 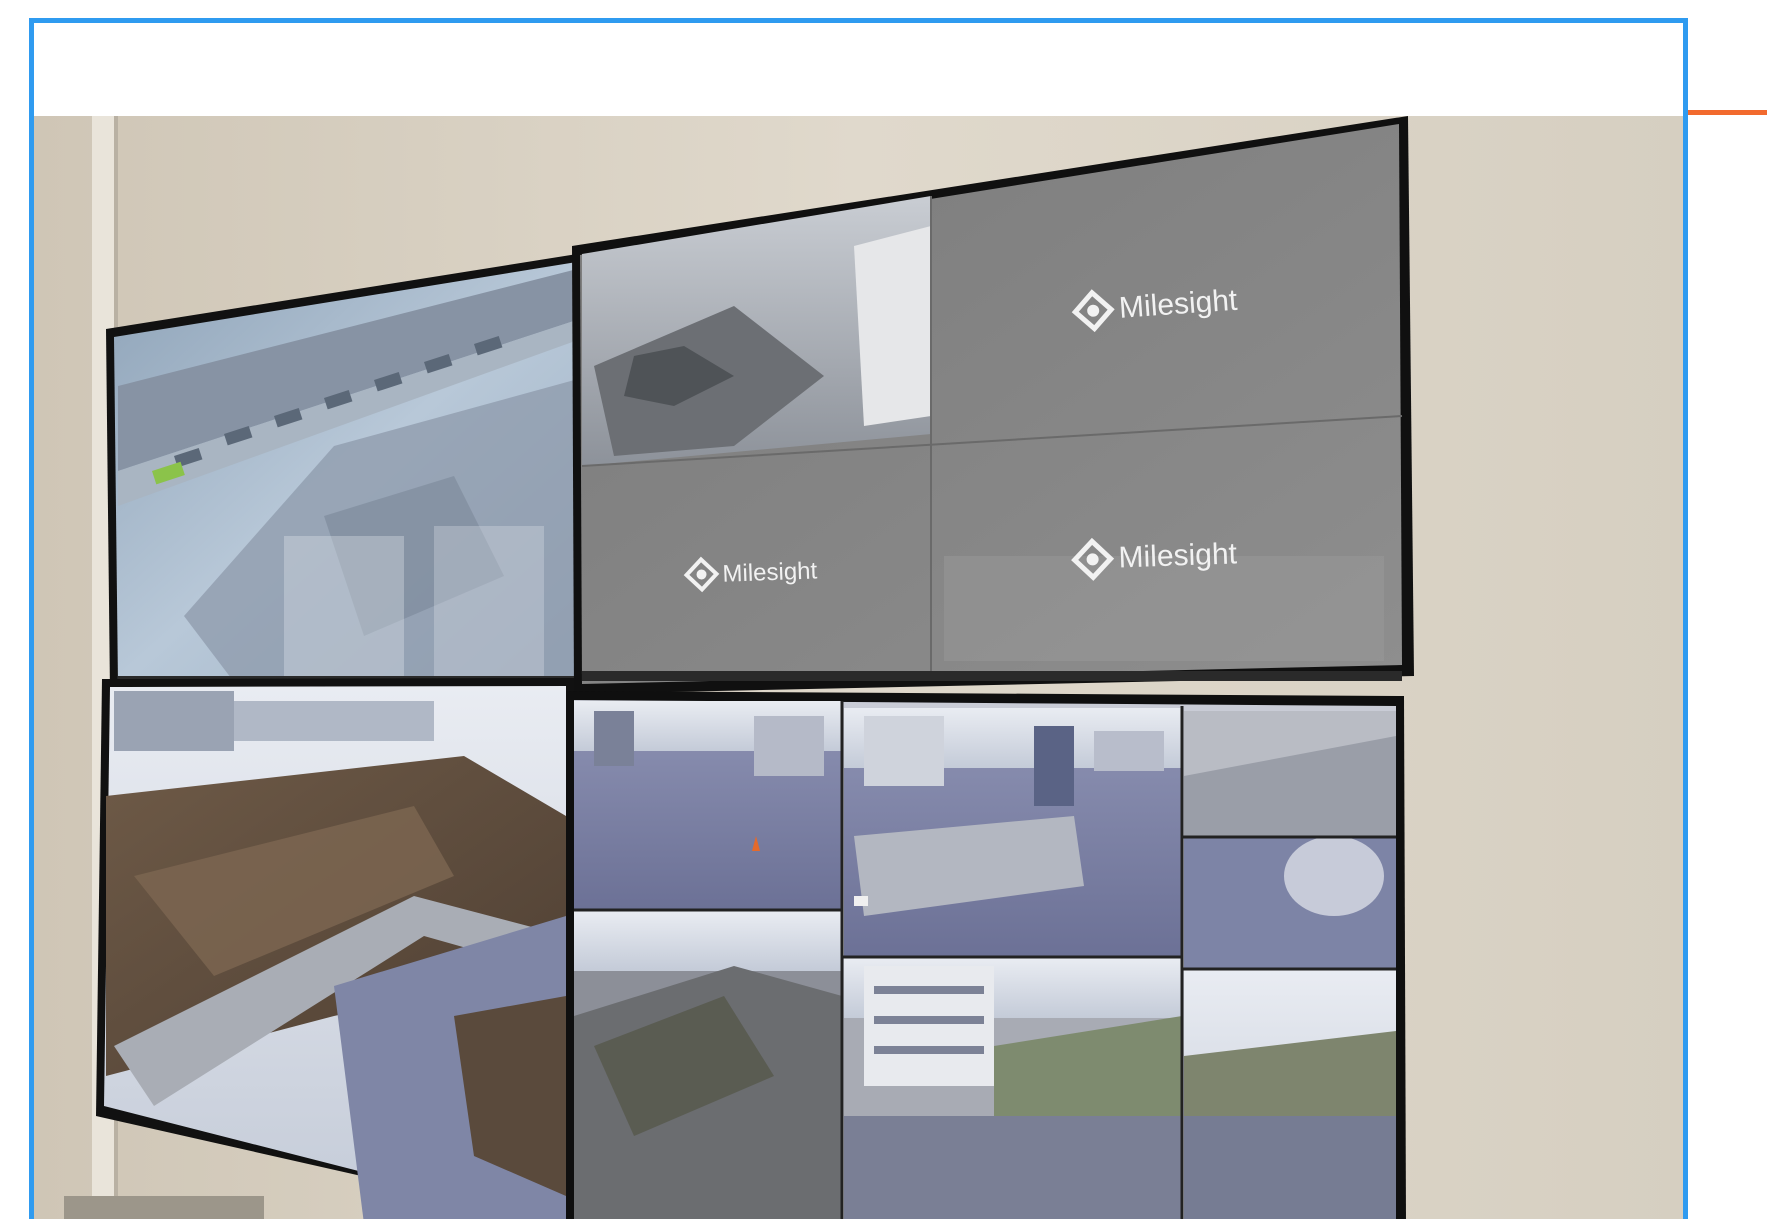 I want to click on camera-feed-d, so click(x=1290, y=773).